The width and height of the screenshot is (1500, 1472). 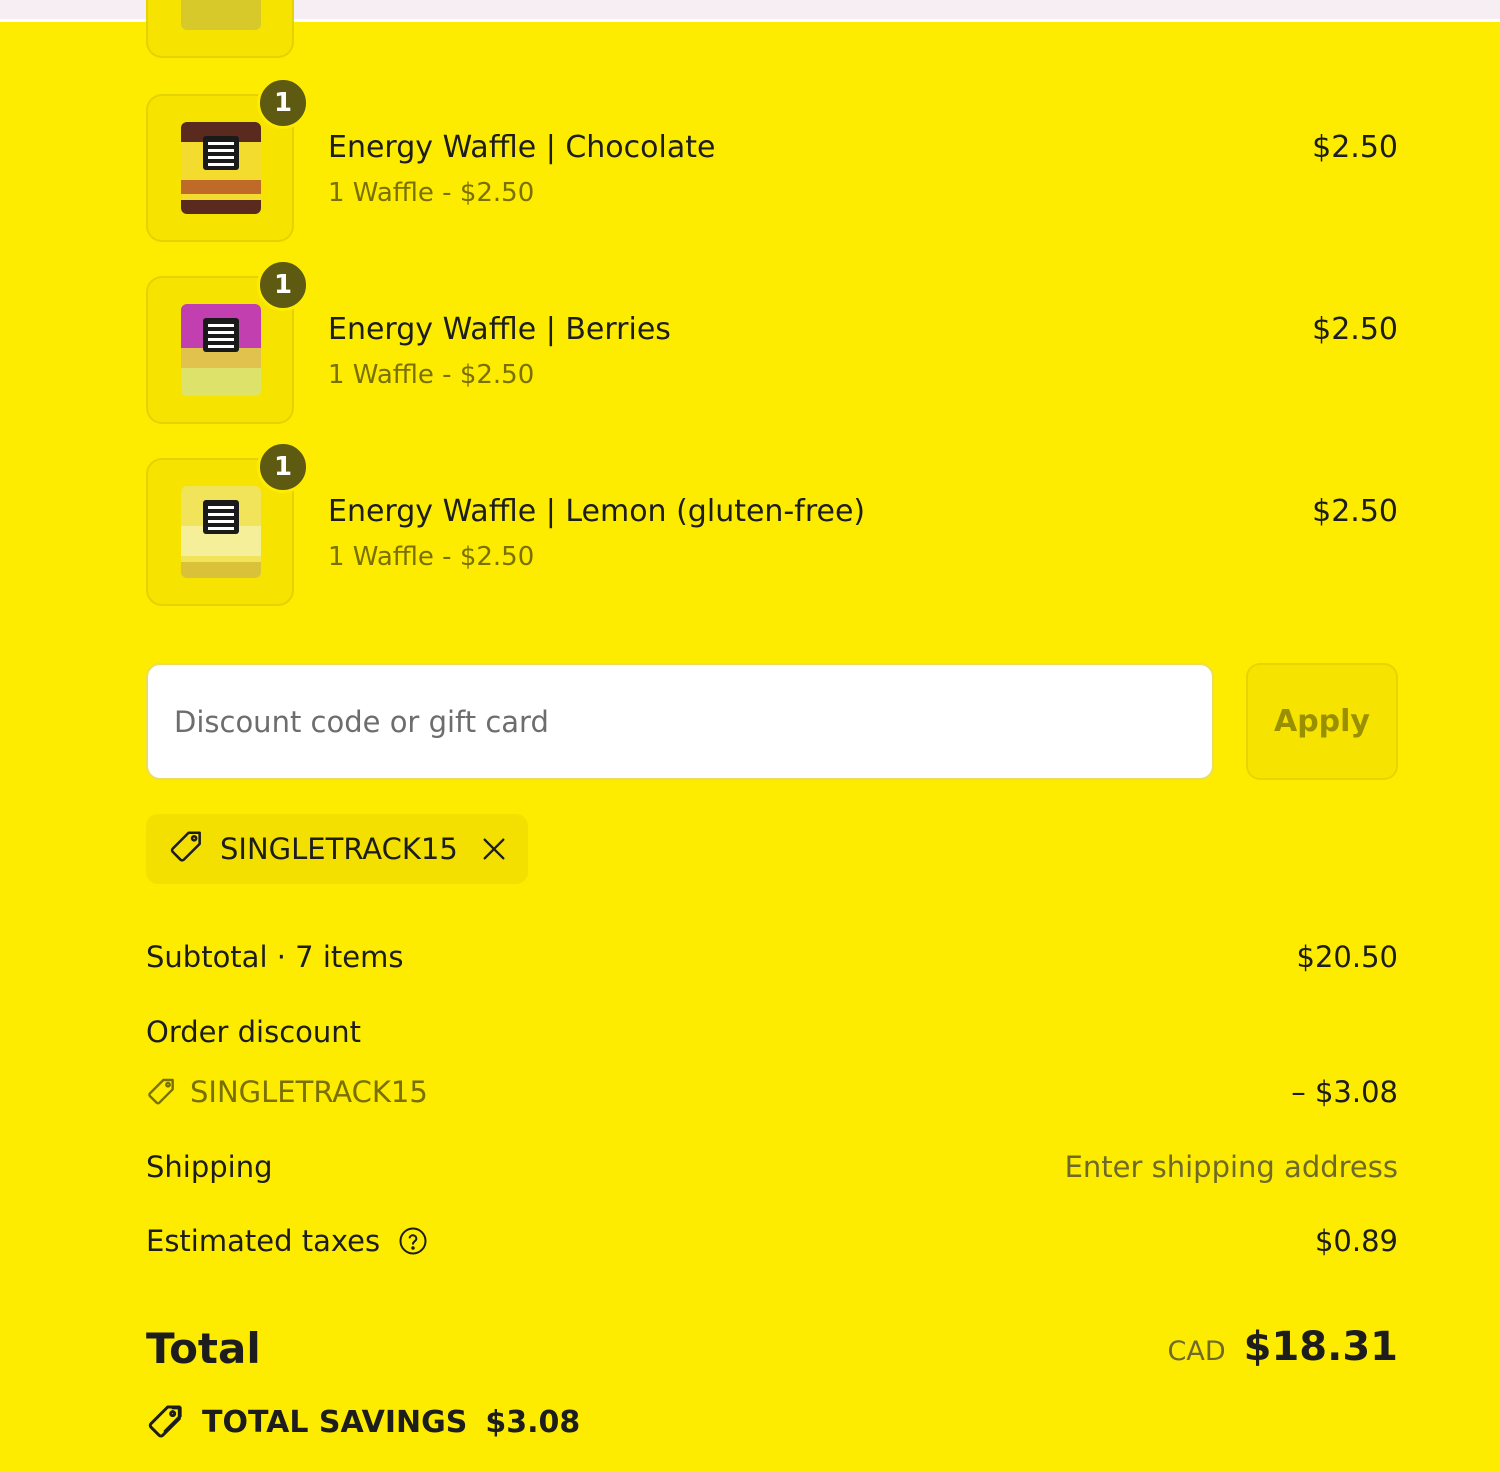 I want to click on total-amount-group: CAD $18.31, so click(x=1283, y=1347).